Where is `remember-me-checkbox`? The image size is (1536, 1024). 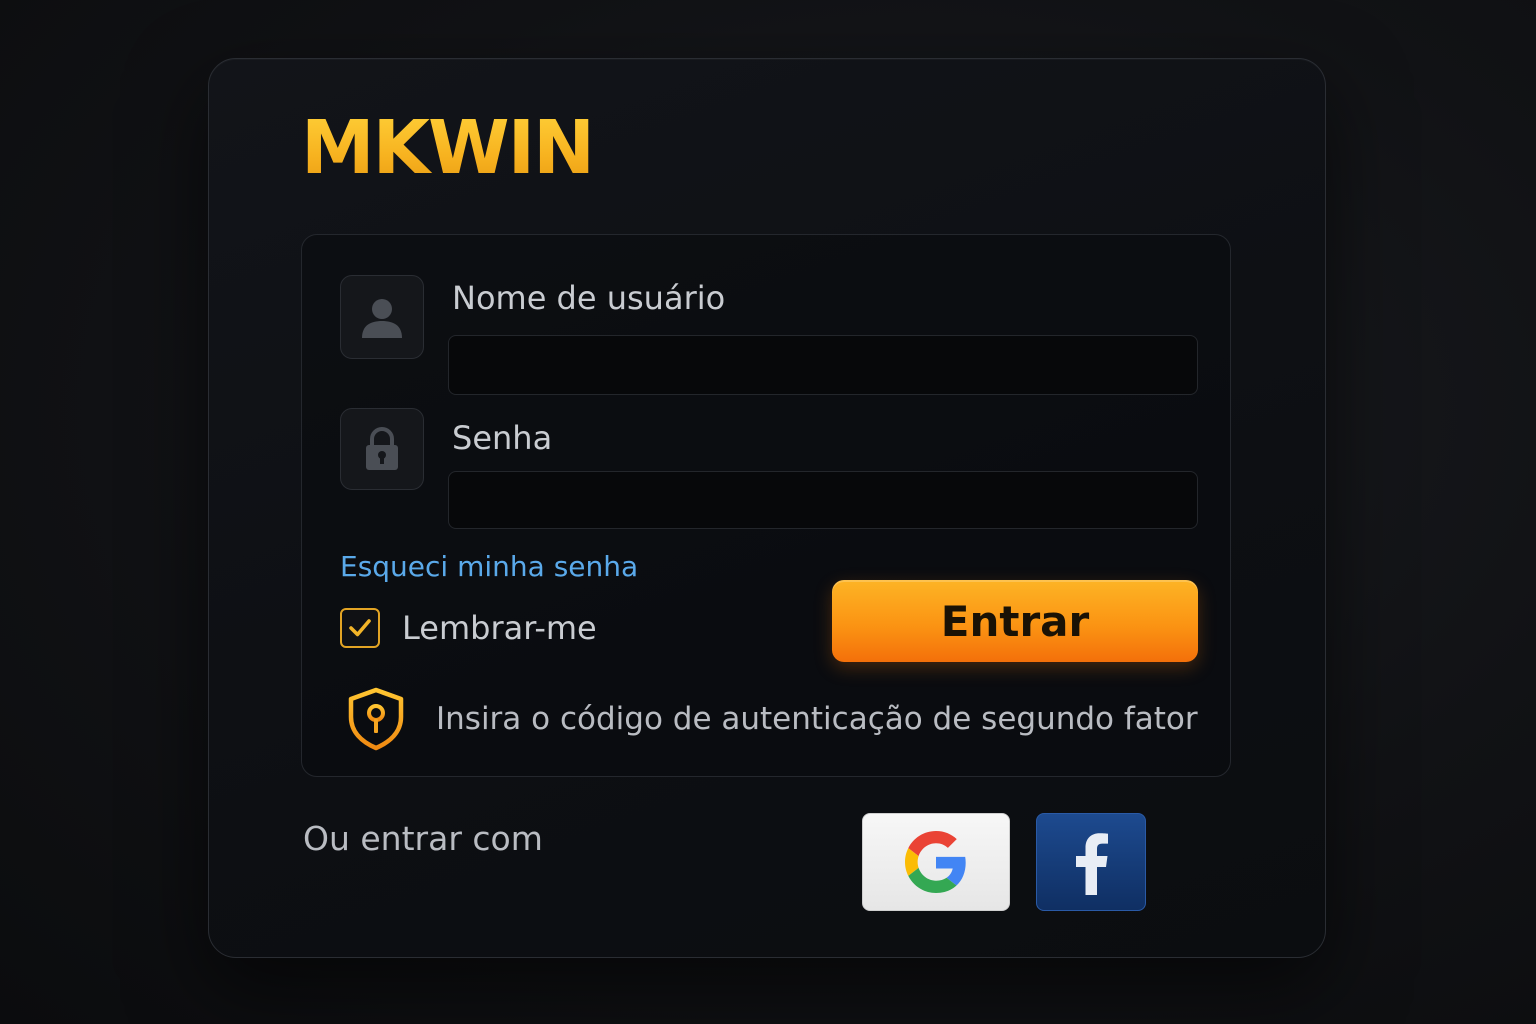
remember-me-checkbox is located at coordinates (360, 628).